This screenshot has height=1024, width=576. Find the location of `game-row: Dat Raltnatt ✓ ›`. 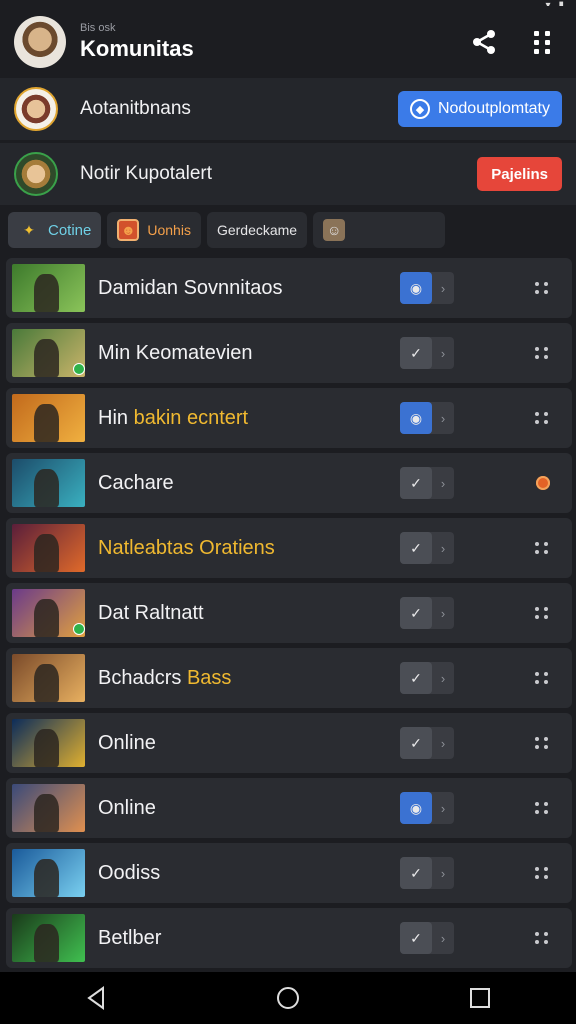

game-row: Dat Raltnatt ✓ › is located at coordinates (289, 613).